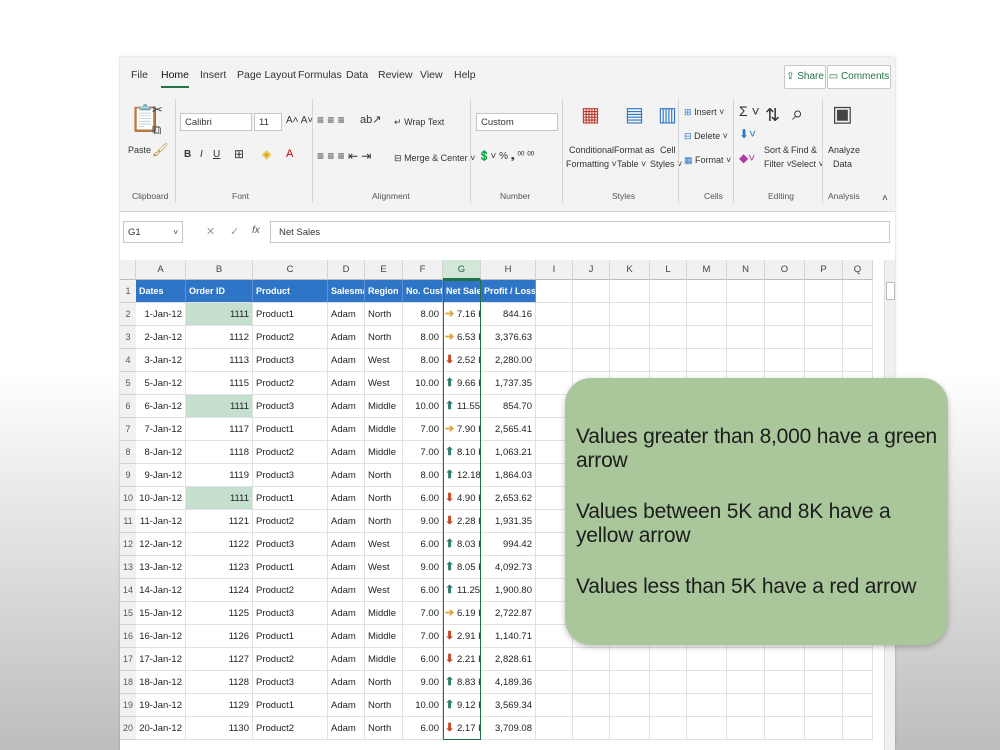  Describe the element at coordinates (431, 75) in the screenshot. I see `menu-view: View` at that location.